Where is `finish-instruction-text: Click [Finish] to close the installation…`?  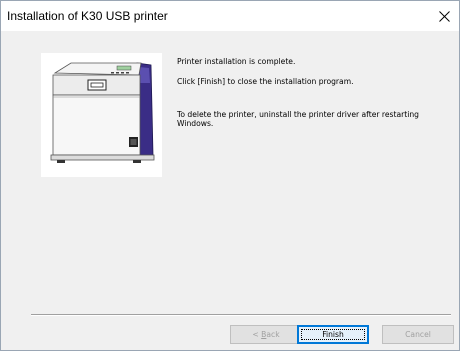 finish-instruction-text: Click [Finish] to close the installation… is located at coordinates (265, 81).